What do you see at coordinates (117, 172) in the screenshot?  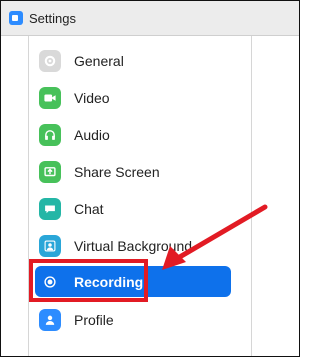 I see `sidebar-item-label: Share Screen` at bounding box center [117, 172].